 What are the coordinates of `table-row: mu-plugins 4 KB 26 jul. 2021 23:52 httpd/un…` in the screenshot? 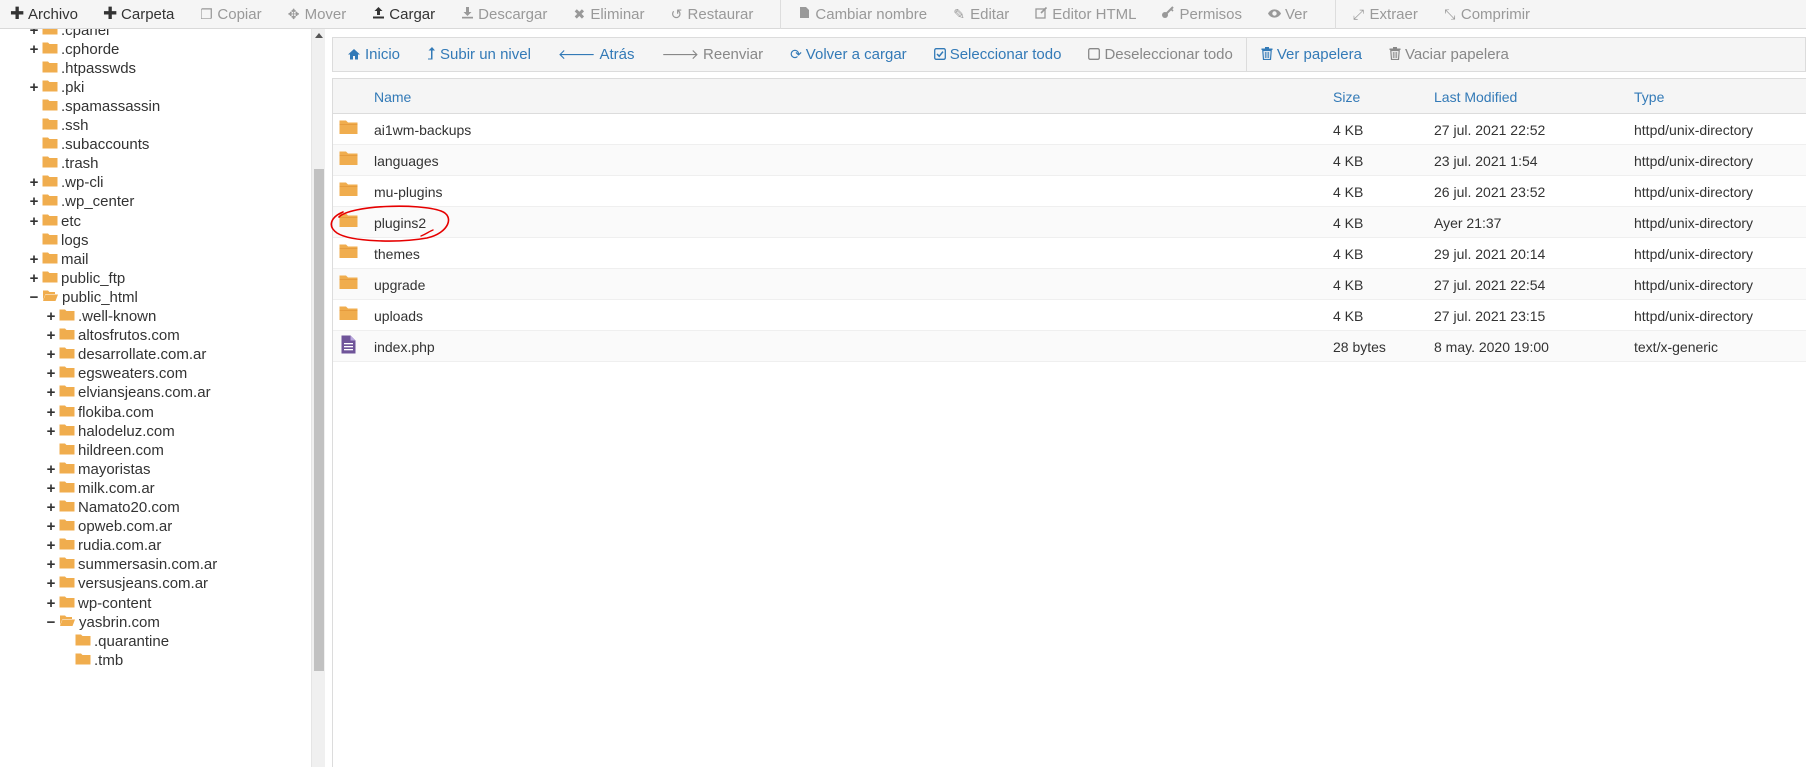 It's located at (1069, 191).